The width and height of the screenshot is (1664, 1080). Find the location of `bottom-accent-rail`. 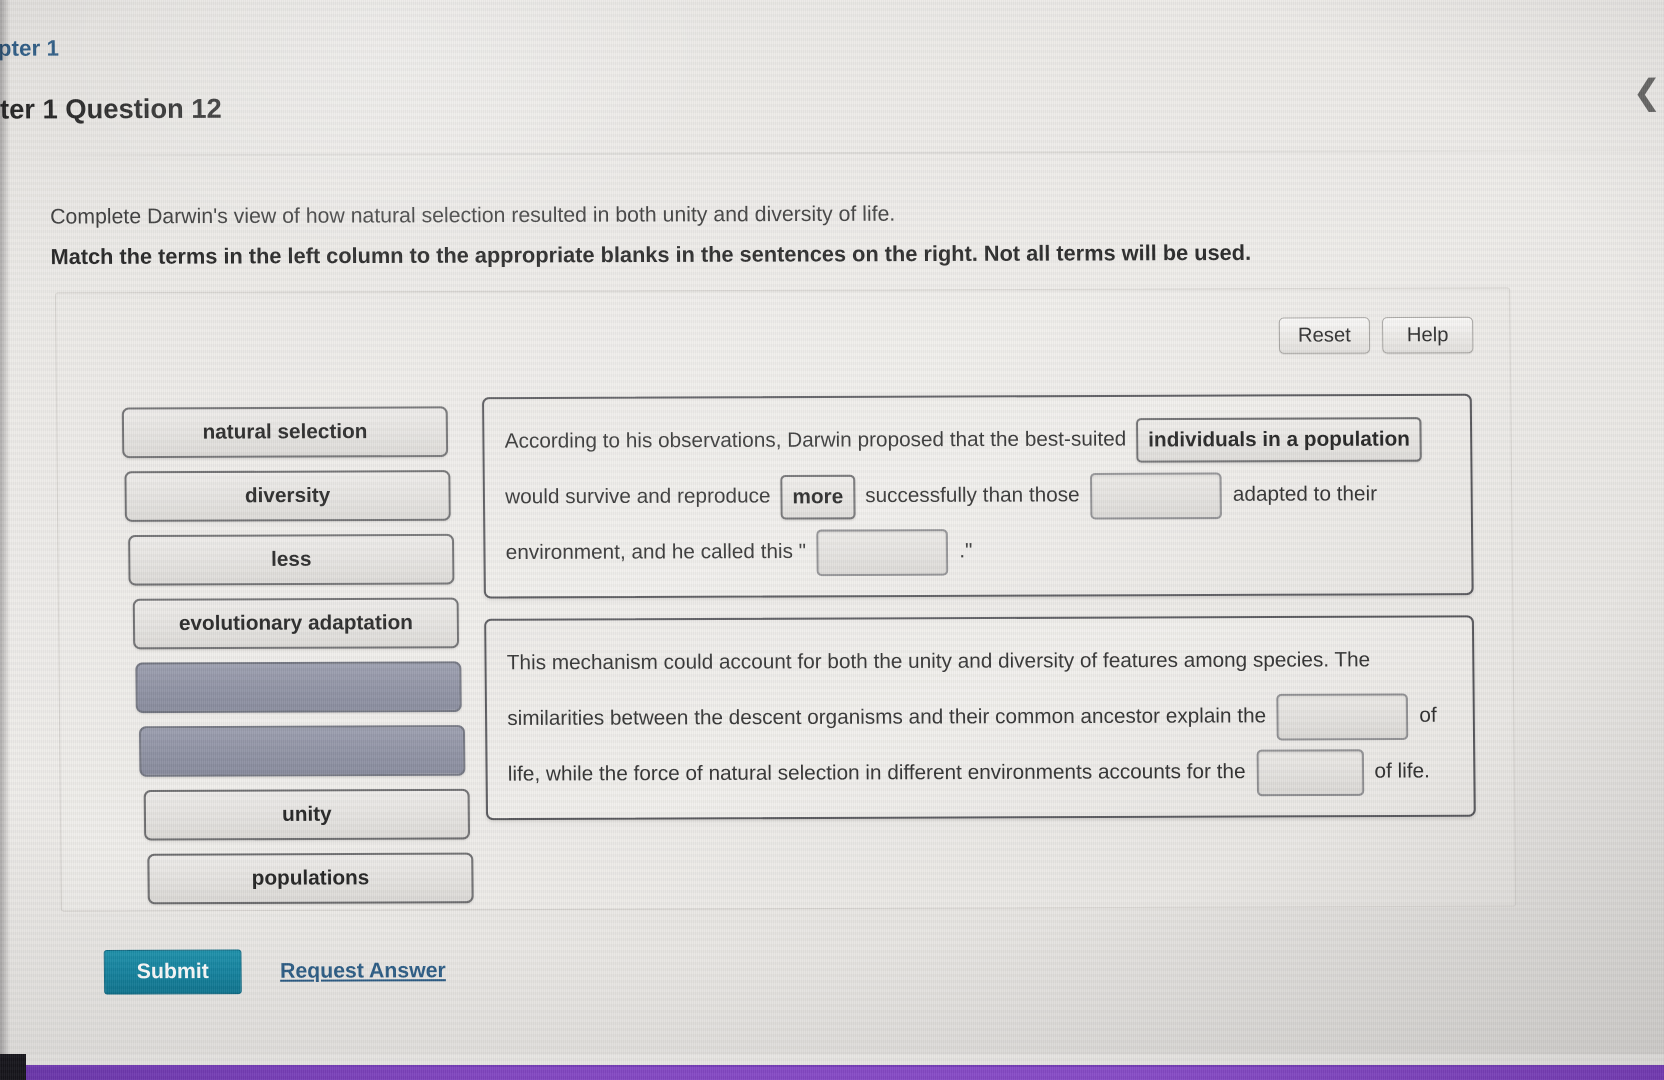

bottom-accent-rail is located at coordinates (832, 1073).